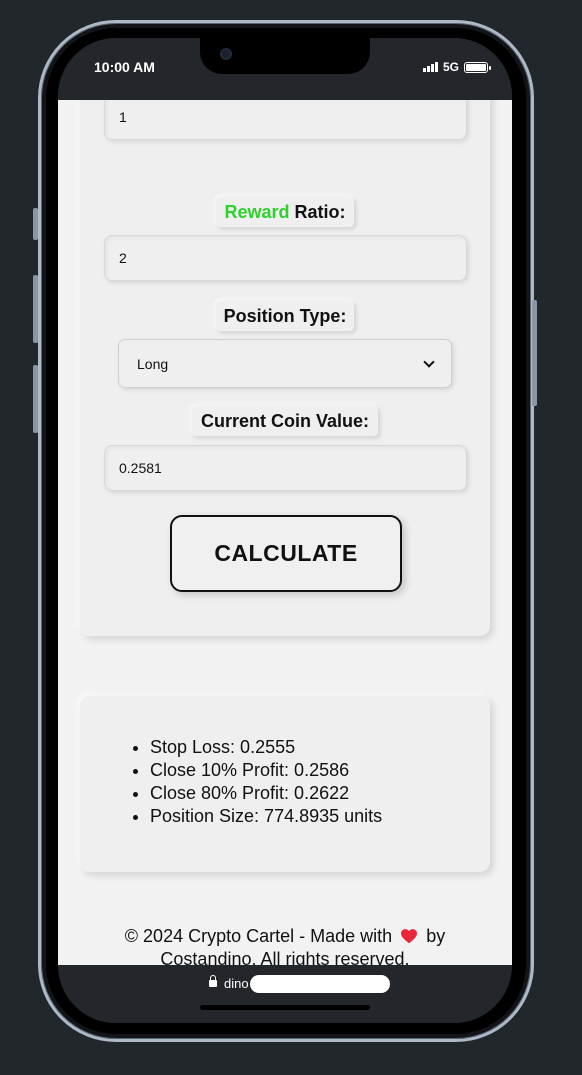 The width and height of the screenshot is (582, 1075). I want to click on phone-power-button, so click(534, 353).